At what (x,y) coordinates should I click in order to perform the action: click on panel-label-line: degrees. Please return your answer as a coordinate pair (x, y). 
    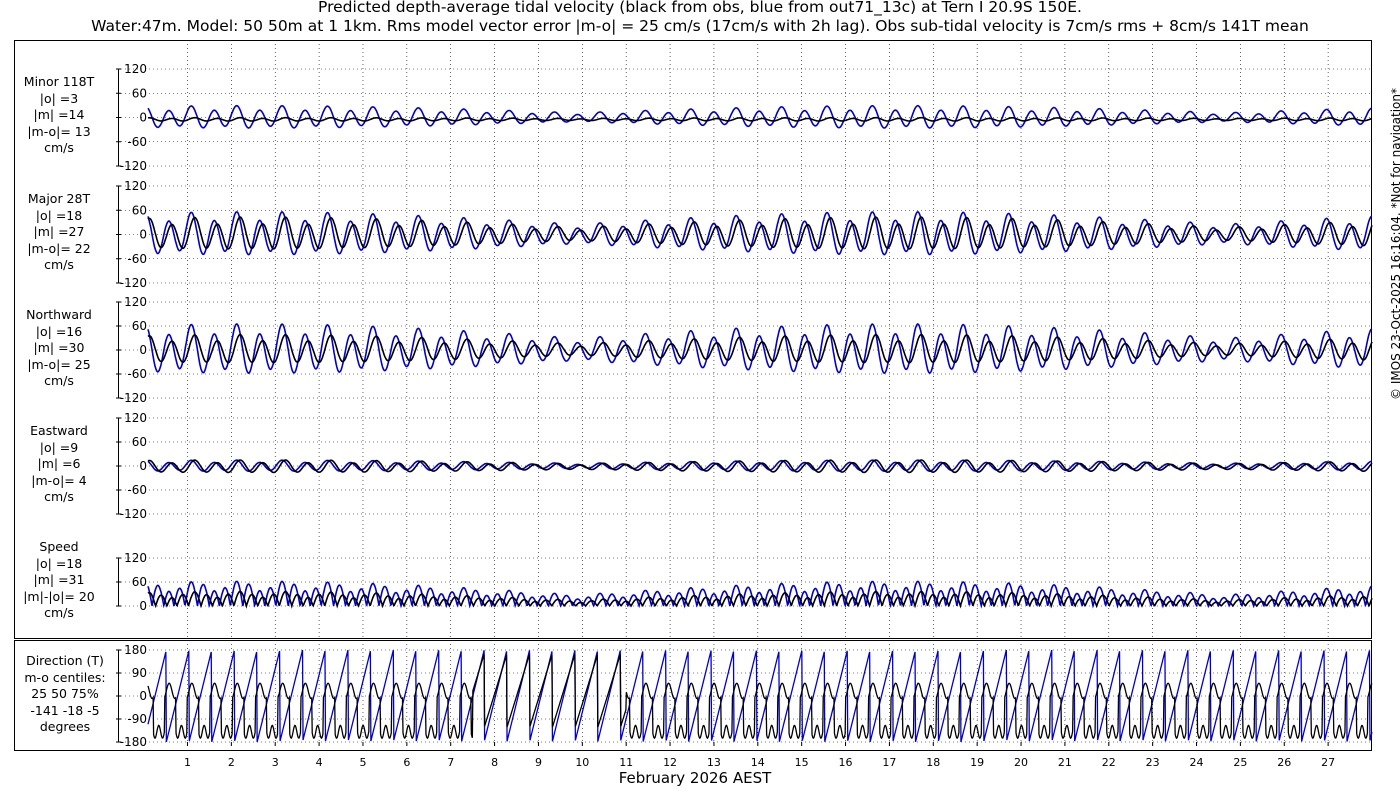
    Looking at the image, I should click on (65, 726).